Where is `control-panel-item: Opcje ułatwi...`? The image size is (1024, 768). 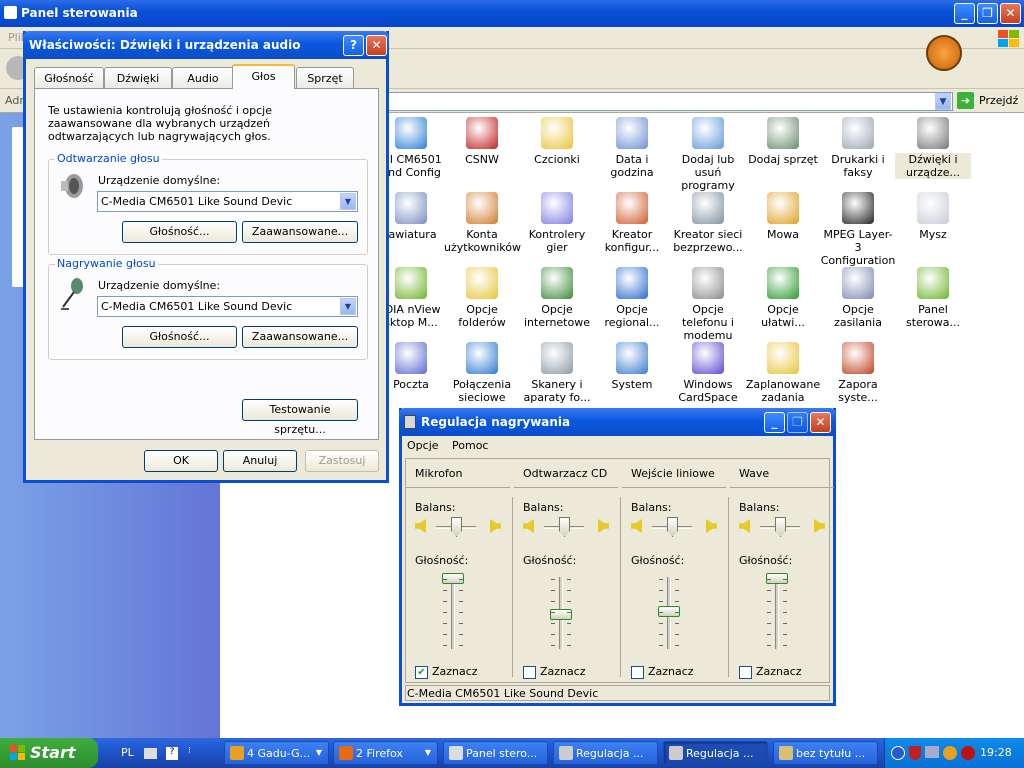
control-panel-item: Opcje ułatwi... is located at coordinates (783, 298).